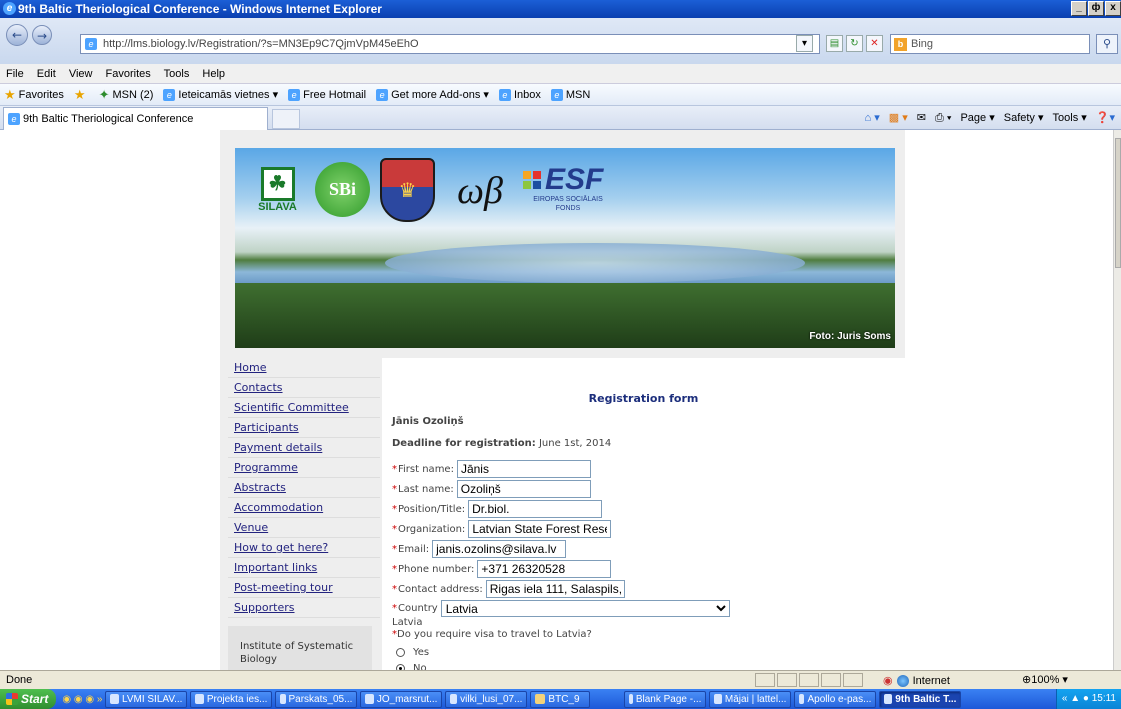 This screenshot has width=1121, height=709. Describe the element at coordinates (291, 407) in the screenshot. I see `sidebar-item-label: Scientific Committee` at that location.